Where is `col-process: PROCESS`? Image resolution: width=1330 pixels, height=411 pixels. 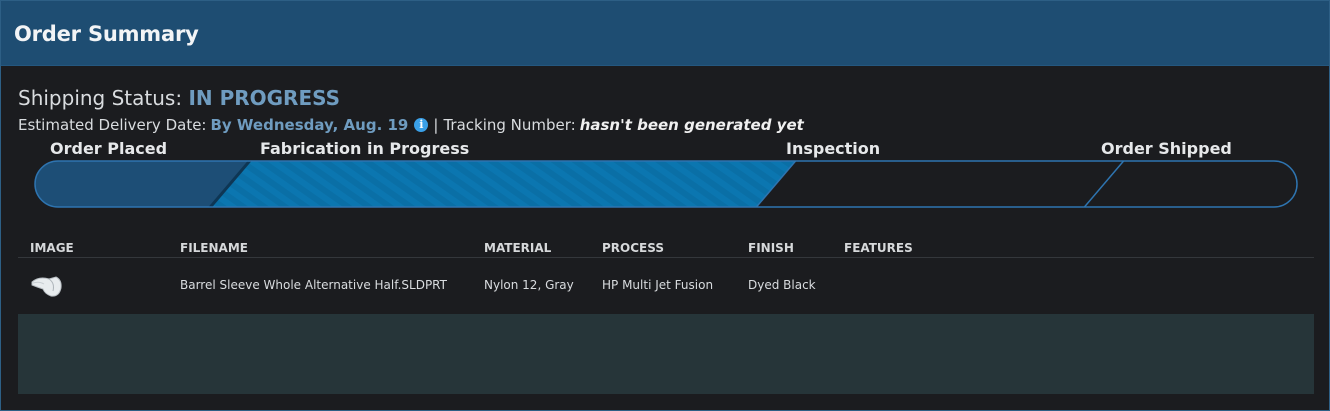
col-process: PROCESS is located at coordinates (633, 248).